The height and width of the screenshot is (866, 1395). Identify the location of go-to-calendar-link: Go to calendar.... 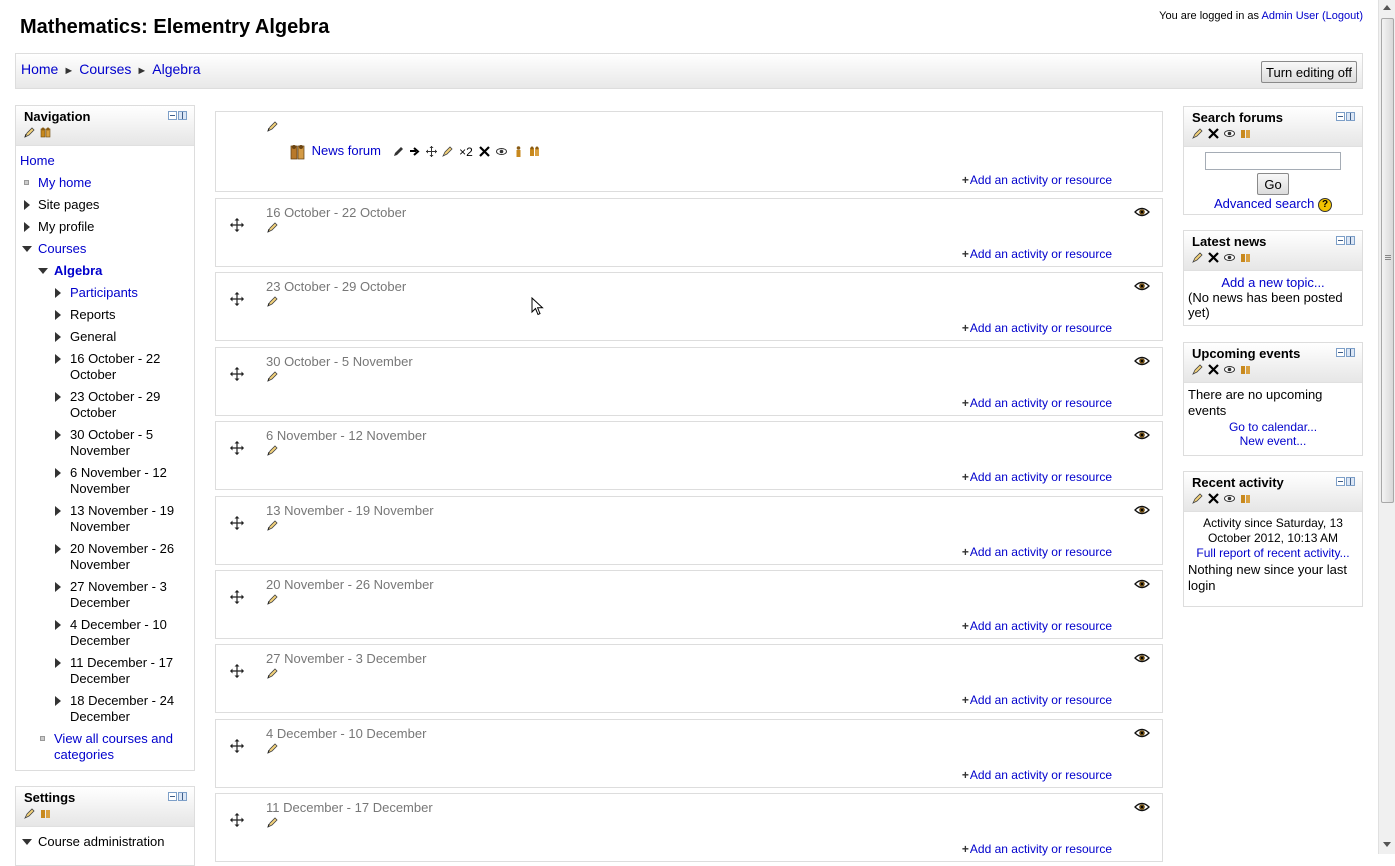
(1273, 427).